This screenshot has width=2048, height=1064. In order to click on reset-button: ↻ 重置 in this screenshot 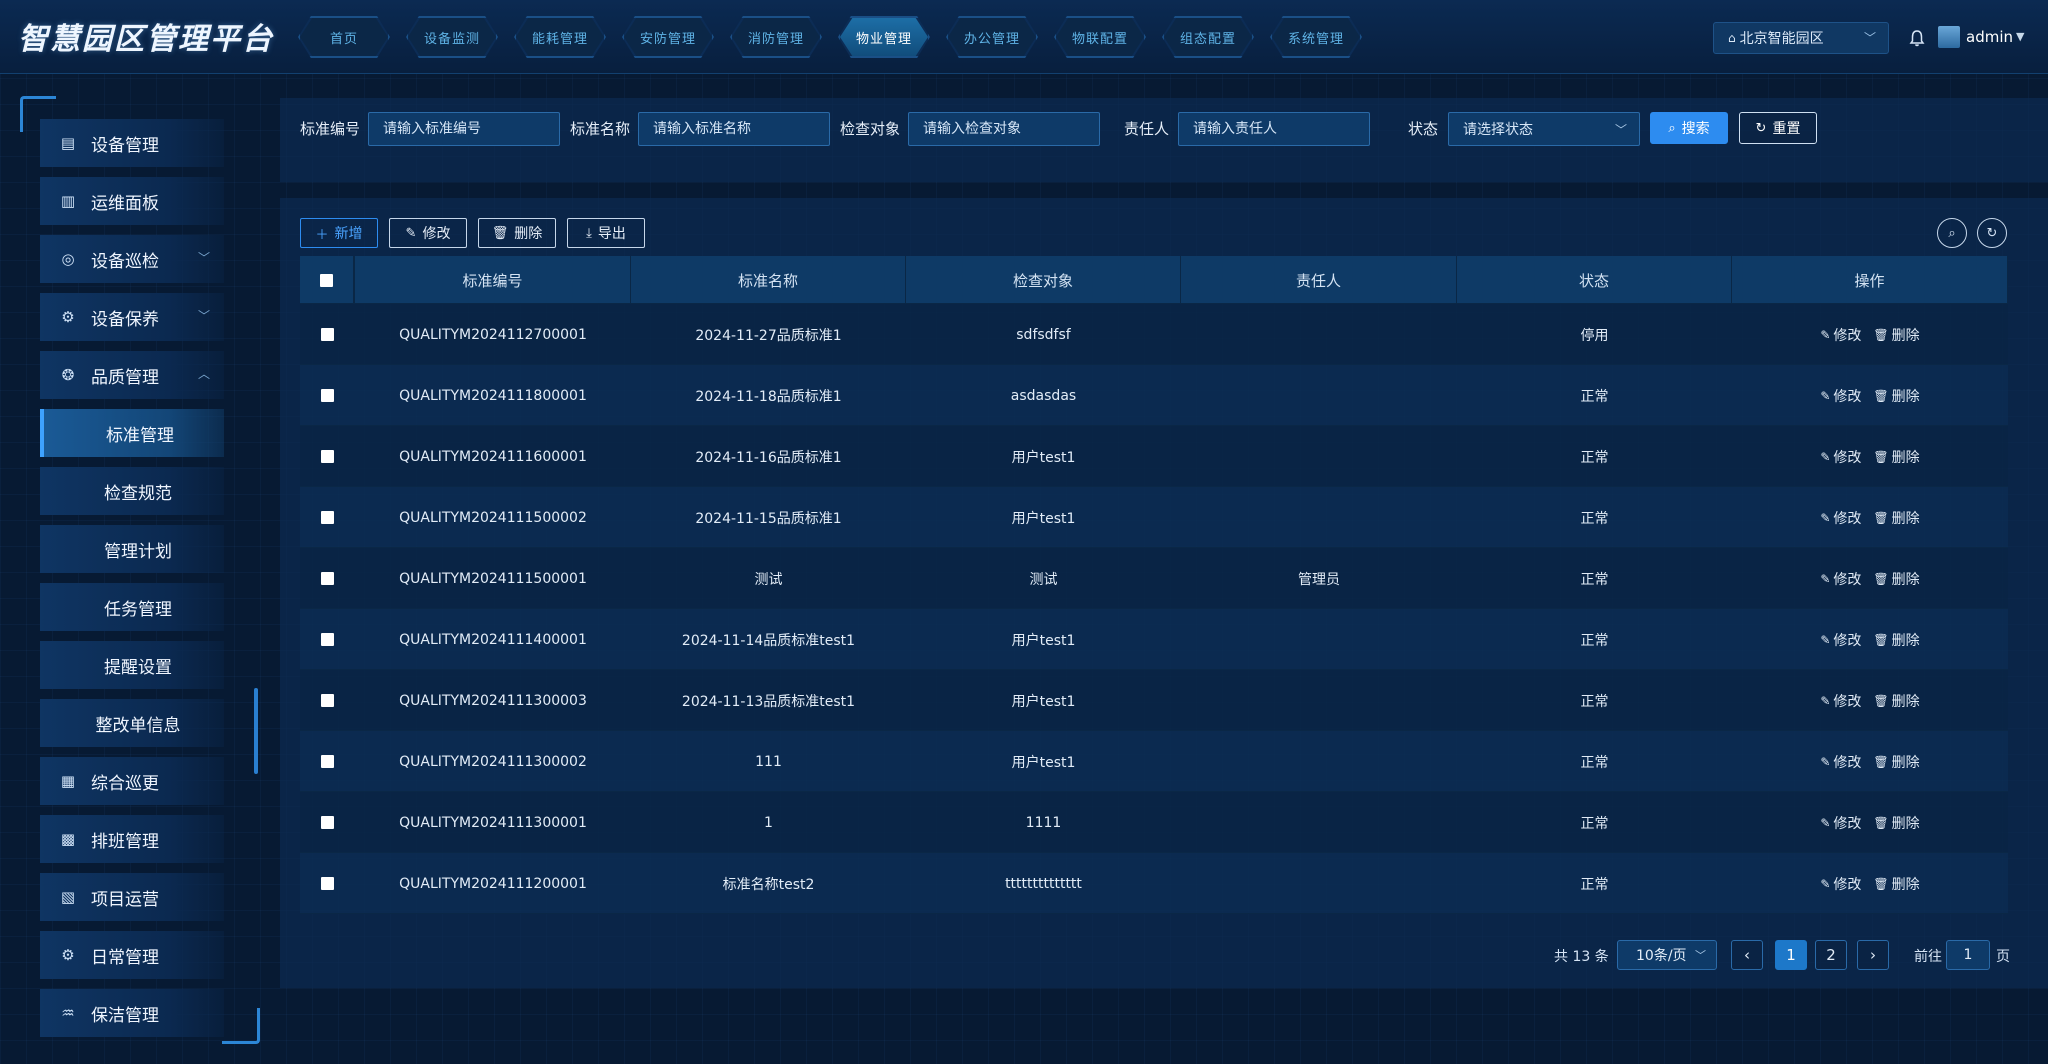, I will do `click(1778, 128)`.